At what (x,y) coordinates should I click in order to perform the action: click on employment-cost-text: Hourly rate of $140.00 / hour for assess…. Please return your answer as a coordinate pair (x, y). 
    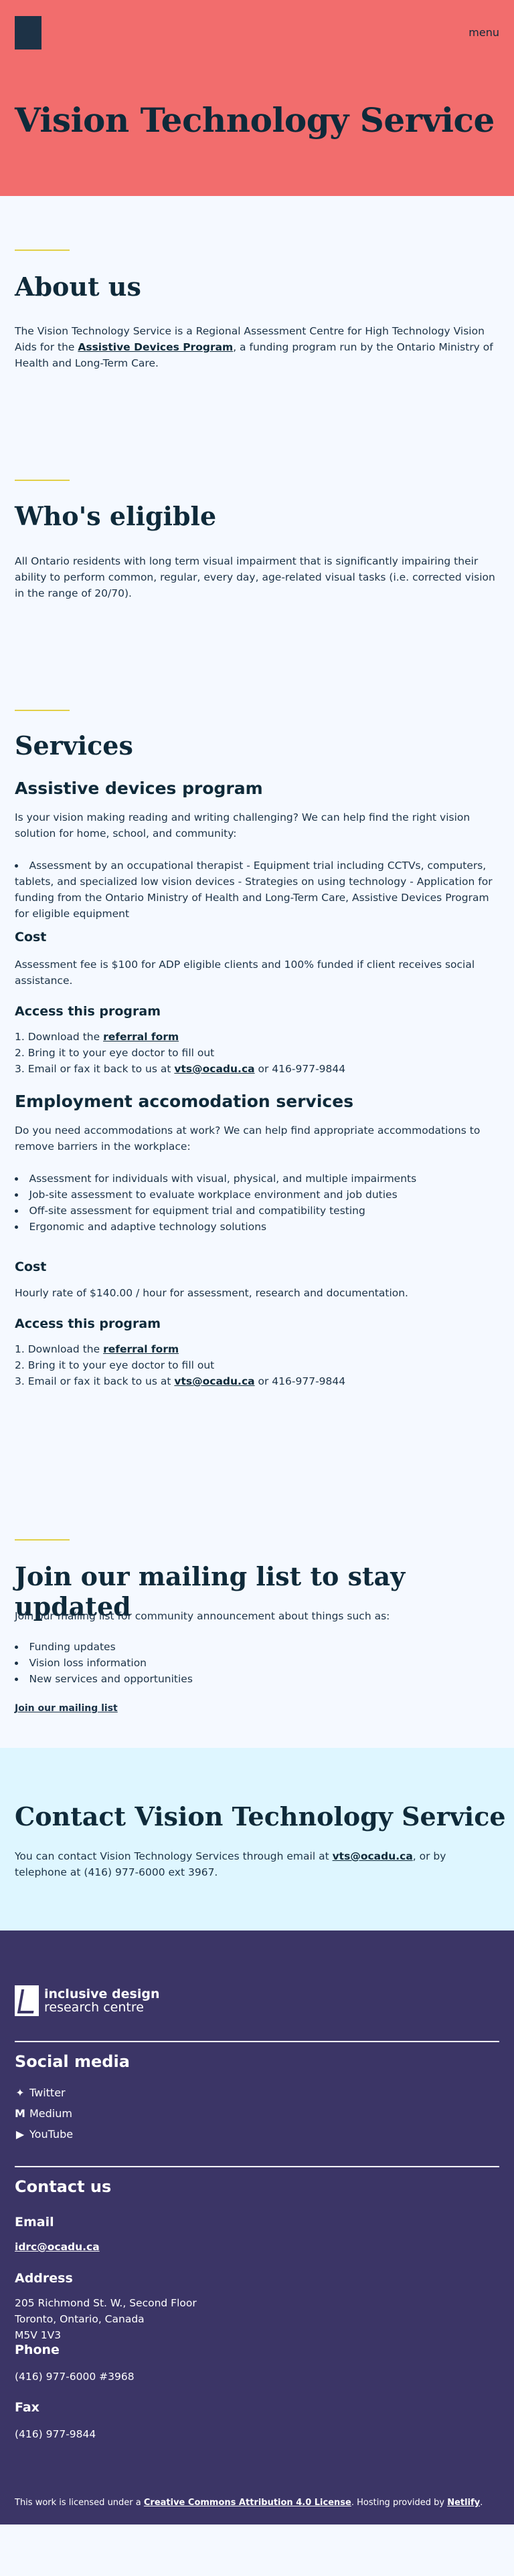
    Looking at the image, I should click on (212, 1293).